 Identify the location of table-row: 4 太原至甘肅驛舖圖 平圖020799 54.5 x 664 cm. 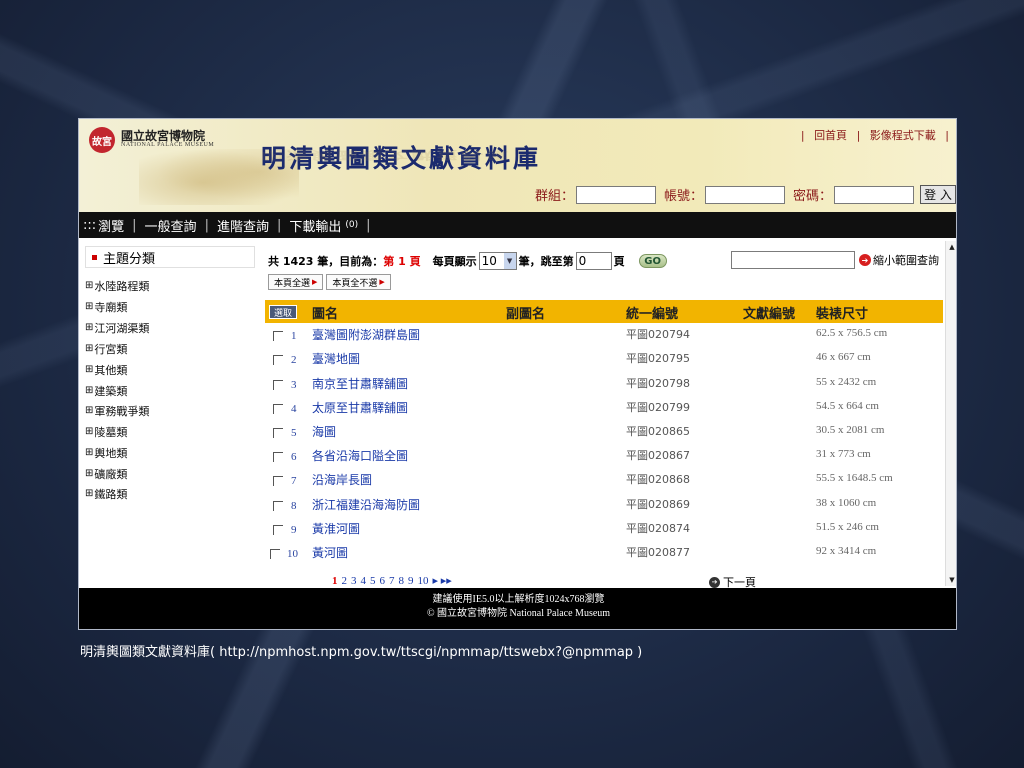
(604, 408).